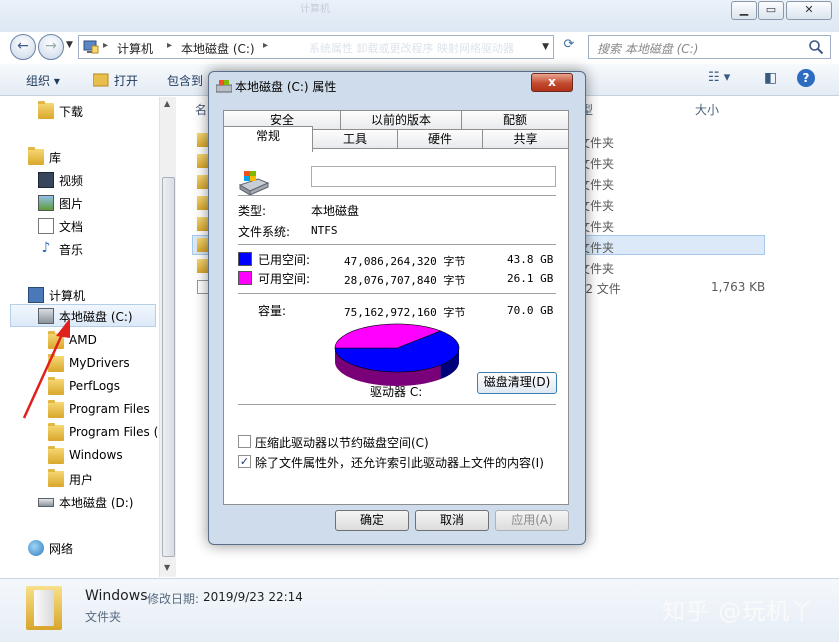 The width and height of the screenshot is (839, 642). What do you see at coordinates (71, 250) in the screenshot?
I see `nav-label: 音乐` at bounding box center [71, 250].